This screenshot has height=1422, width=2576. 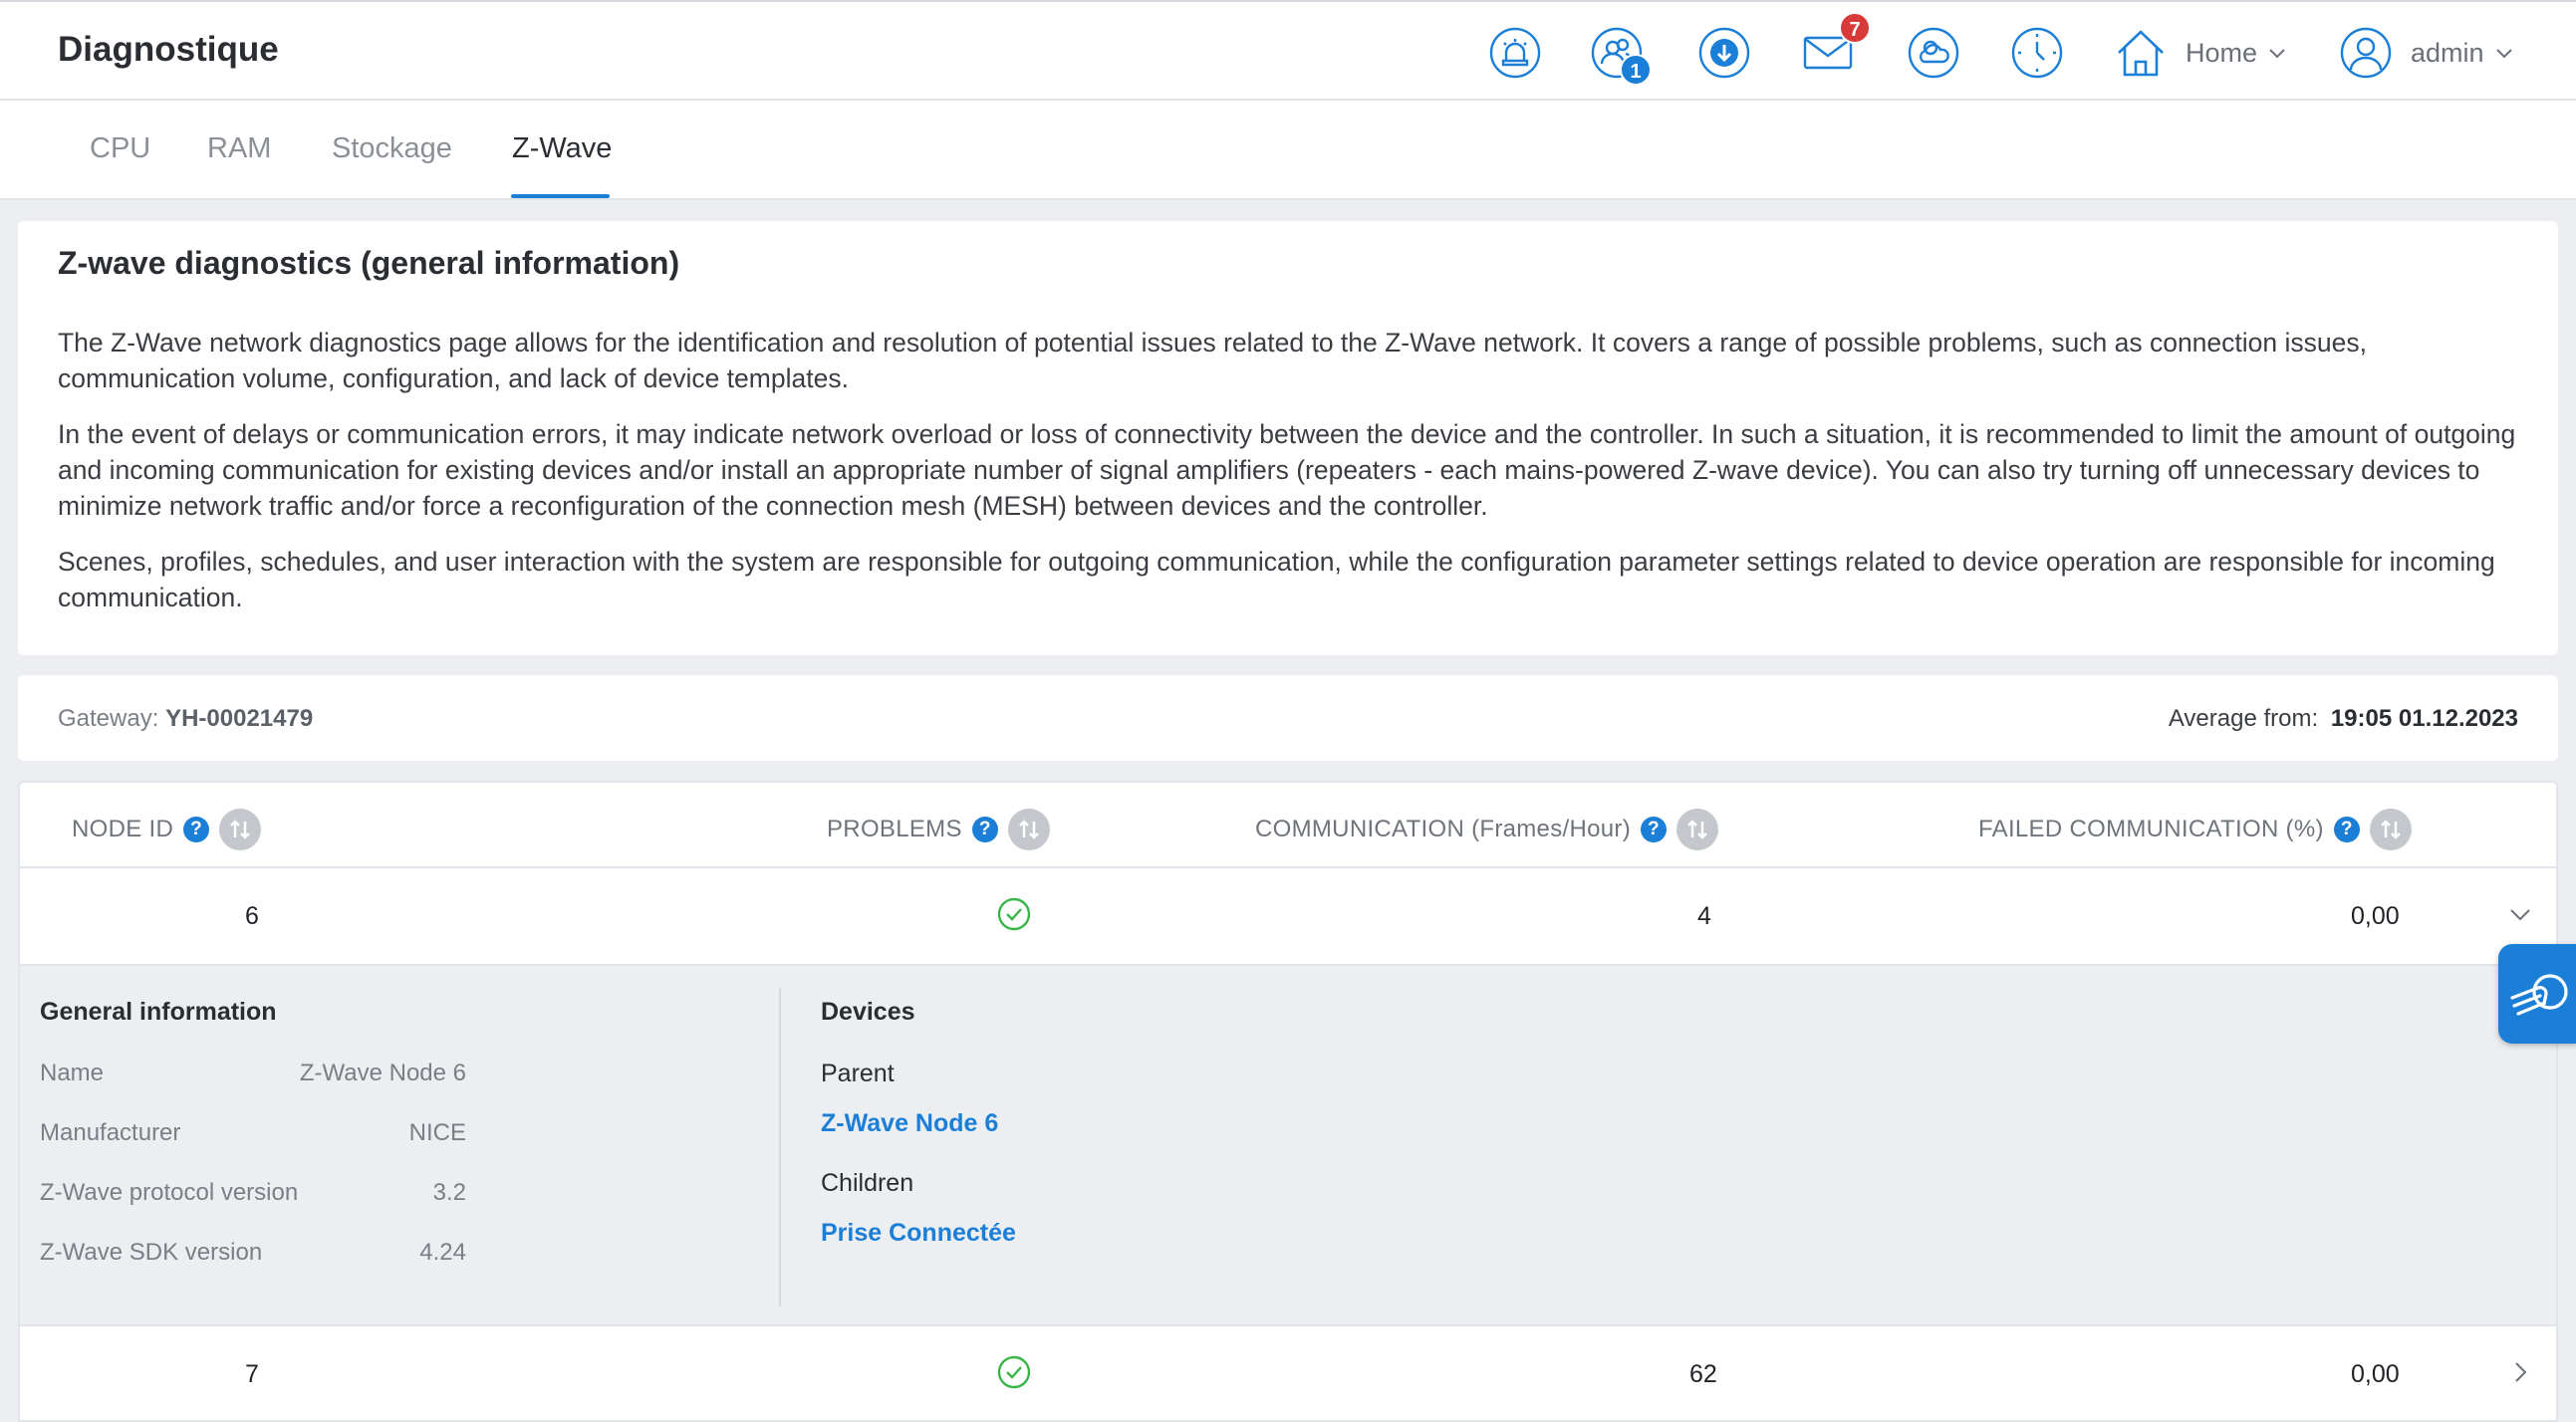 I want to click on detail-value-sdk-version: 4.24, so click(x=442, y=1252).